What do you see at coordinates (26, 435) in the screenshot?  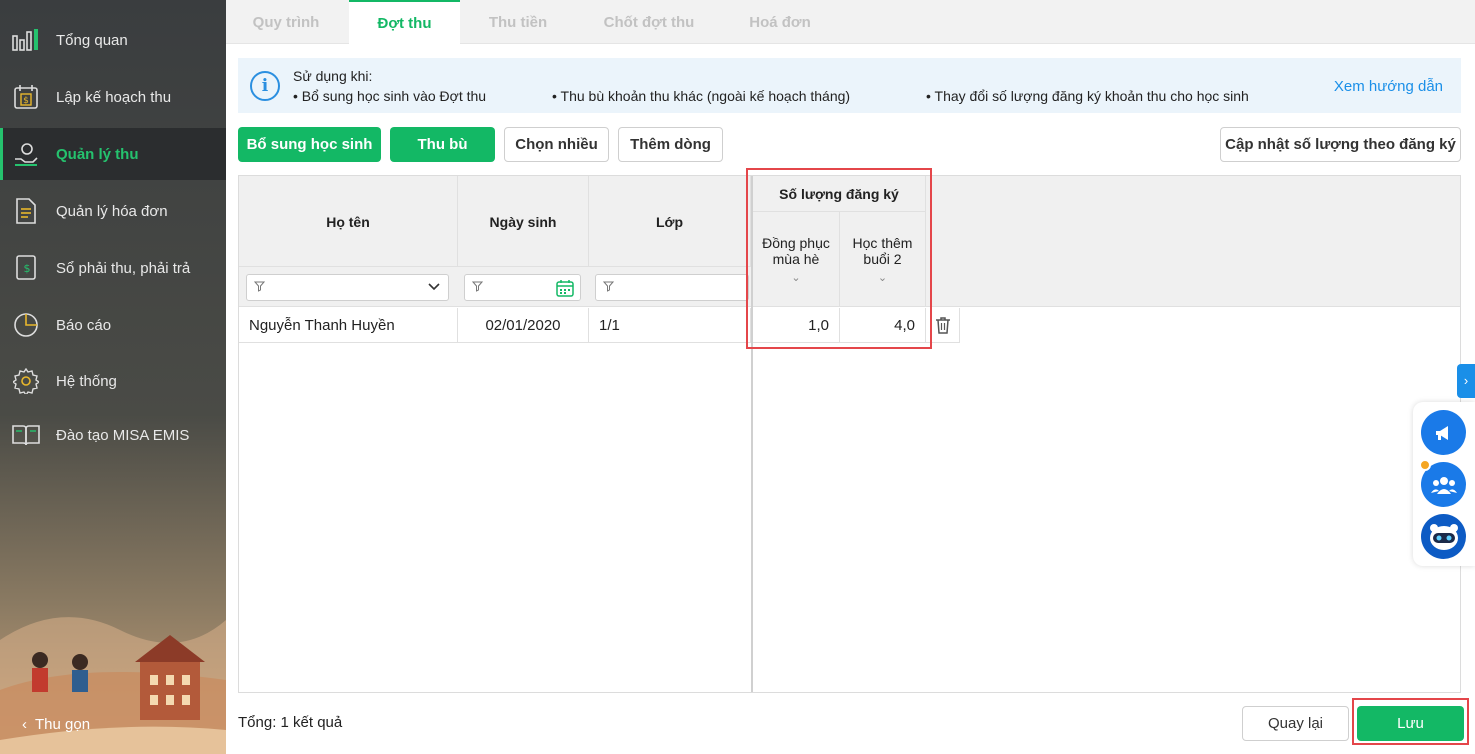 I see `book-icon` at bounding box center [26, 435].